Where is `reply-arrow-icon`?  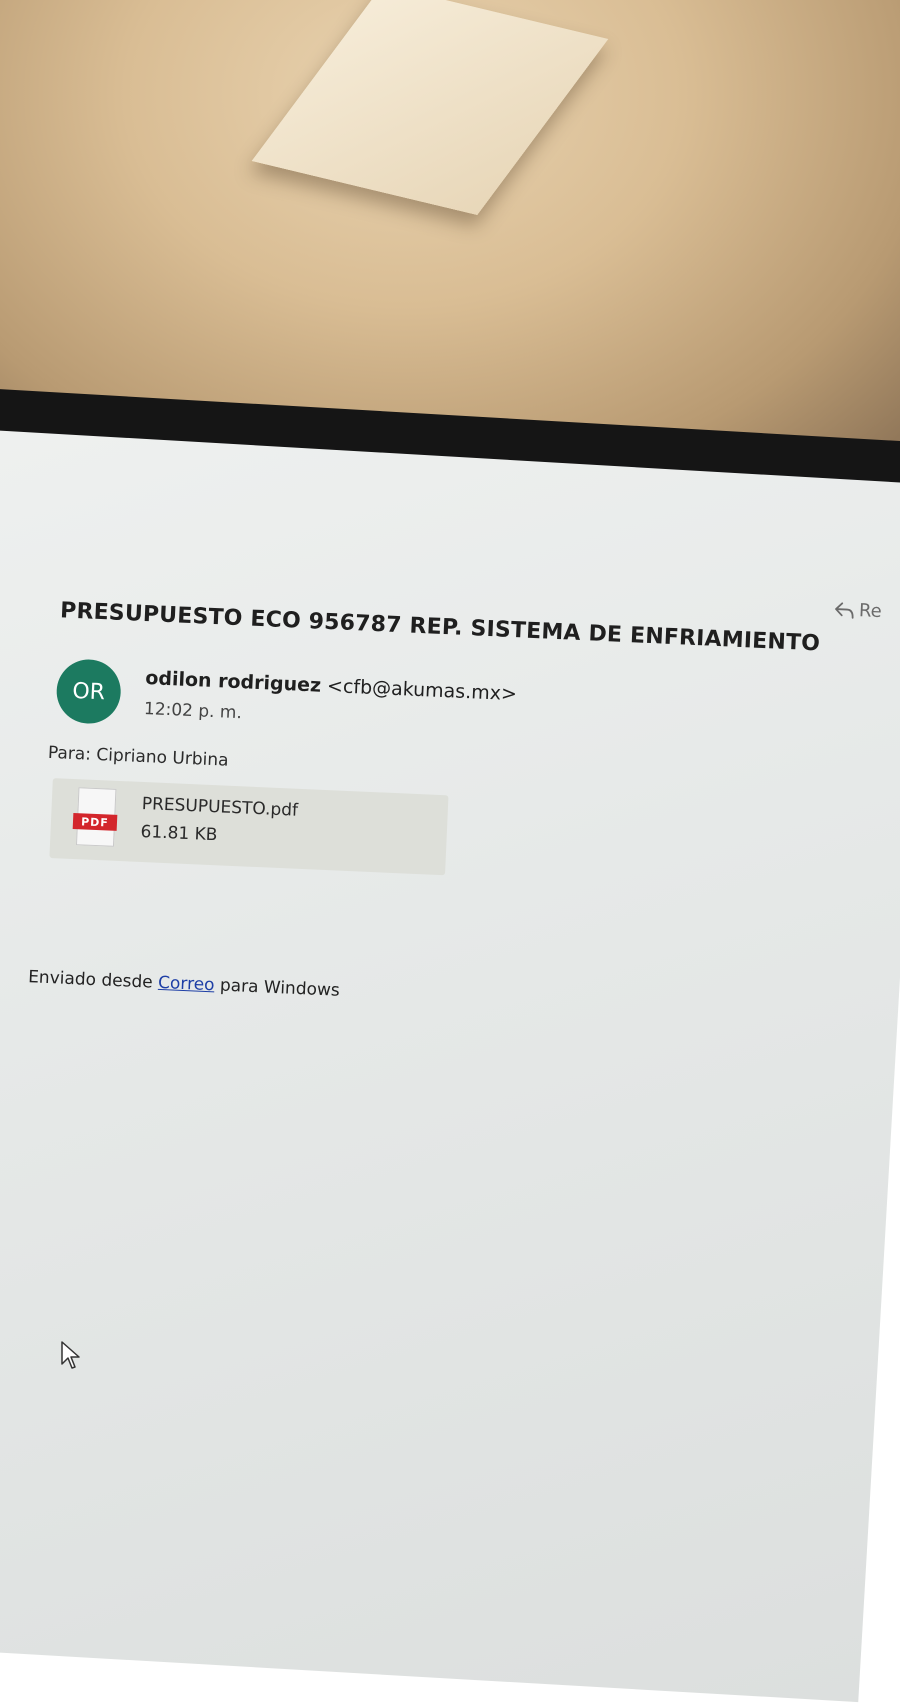 reply-arrow-icon is located at coordinates (844, 609).